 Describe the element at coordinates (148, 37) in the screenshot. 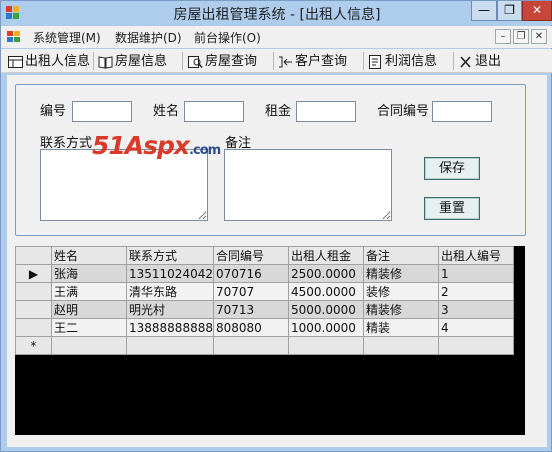

I see `menu-data: 数据维护(D)` at that location.